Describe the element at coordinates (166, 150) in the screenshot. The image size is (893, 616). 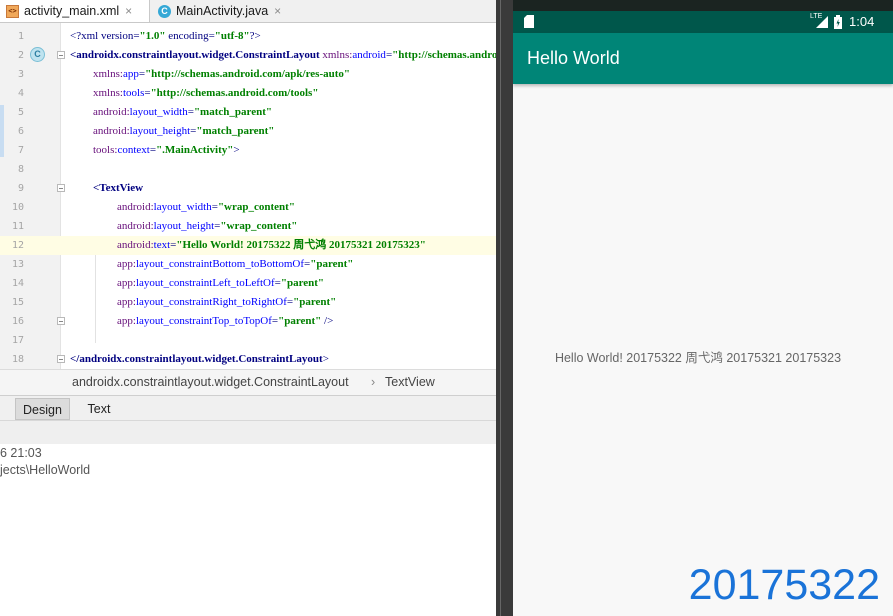
I see `code-text: tools:context=".MainActivity">` at that location.